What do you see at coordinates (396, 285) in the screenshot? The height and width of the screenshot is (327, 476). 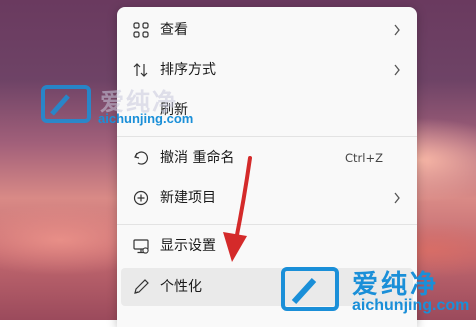 I see `watermark-brand: 爱纯净` at bounding box center [396, 285].